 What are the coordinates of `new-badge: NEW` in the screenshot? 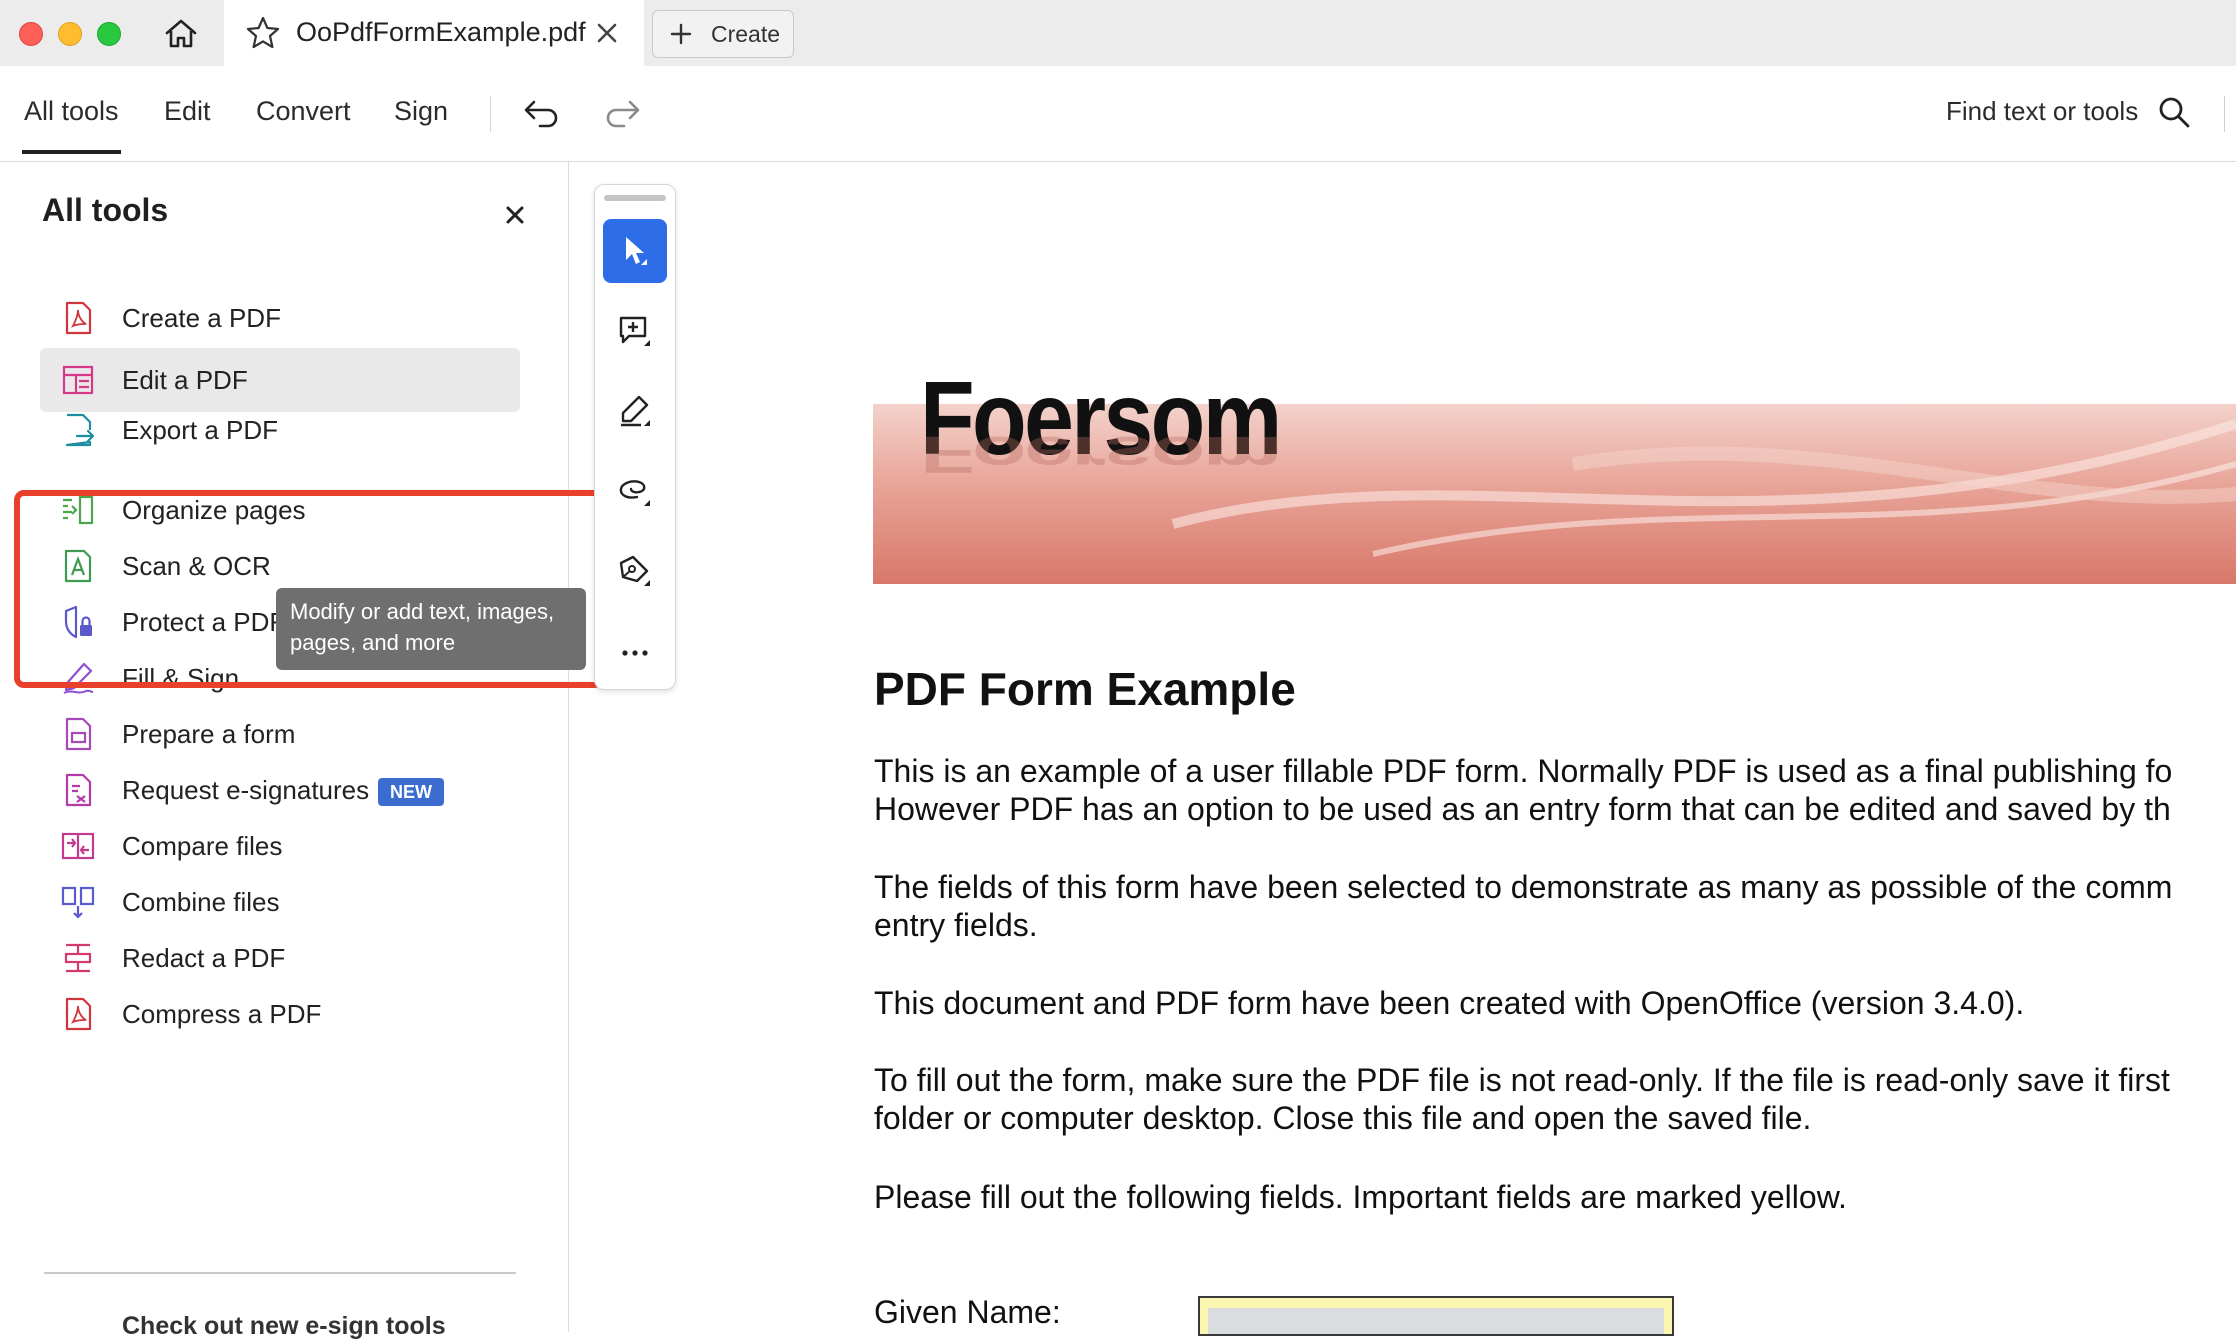 It's located at (411, 792).